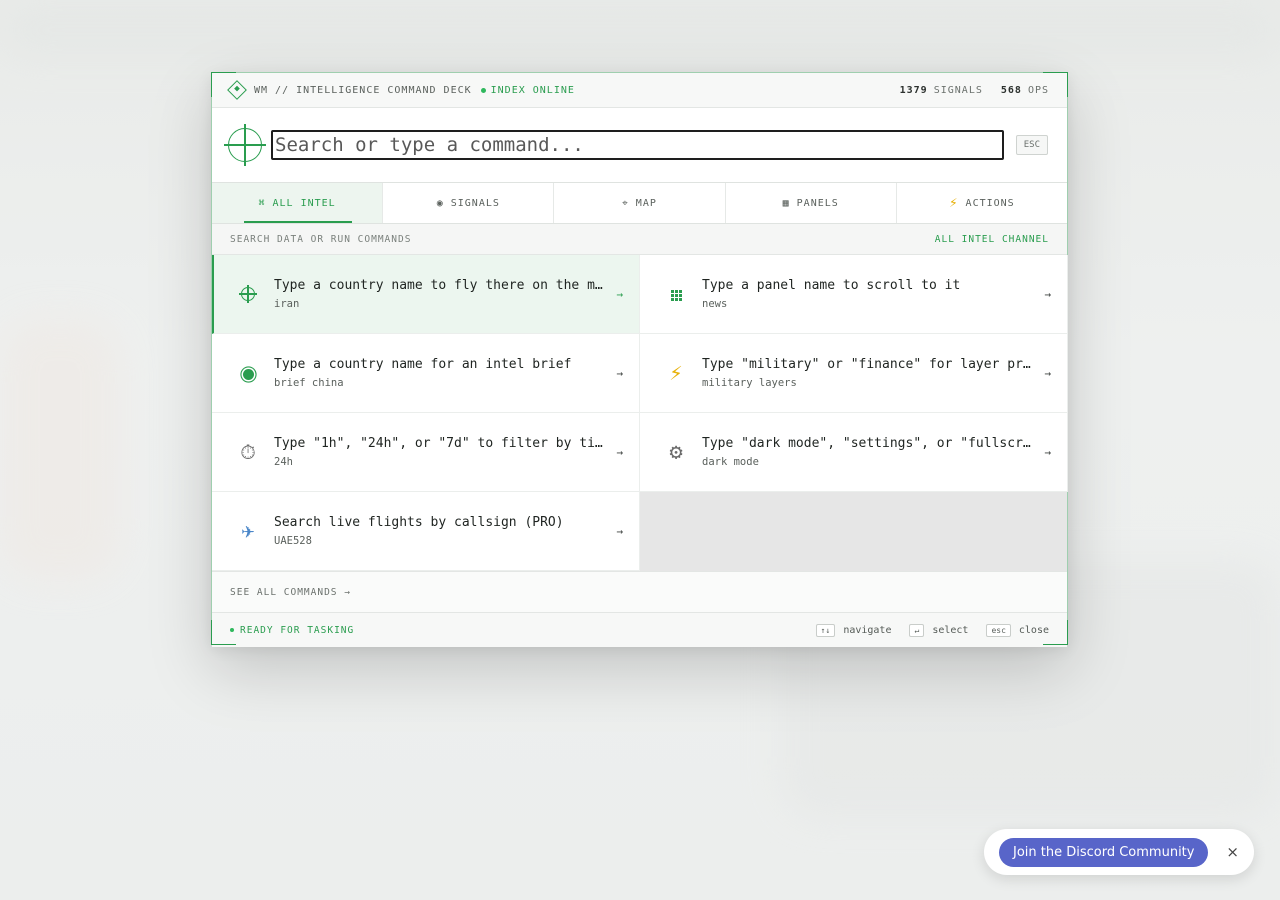 This screenshot has height=900, width=1280. Describe the element at coordinates (297, 630) in the screenshot. I see `ready-status: READY FOR TASKING` at that location.